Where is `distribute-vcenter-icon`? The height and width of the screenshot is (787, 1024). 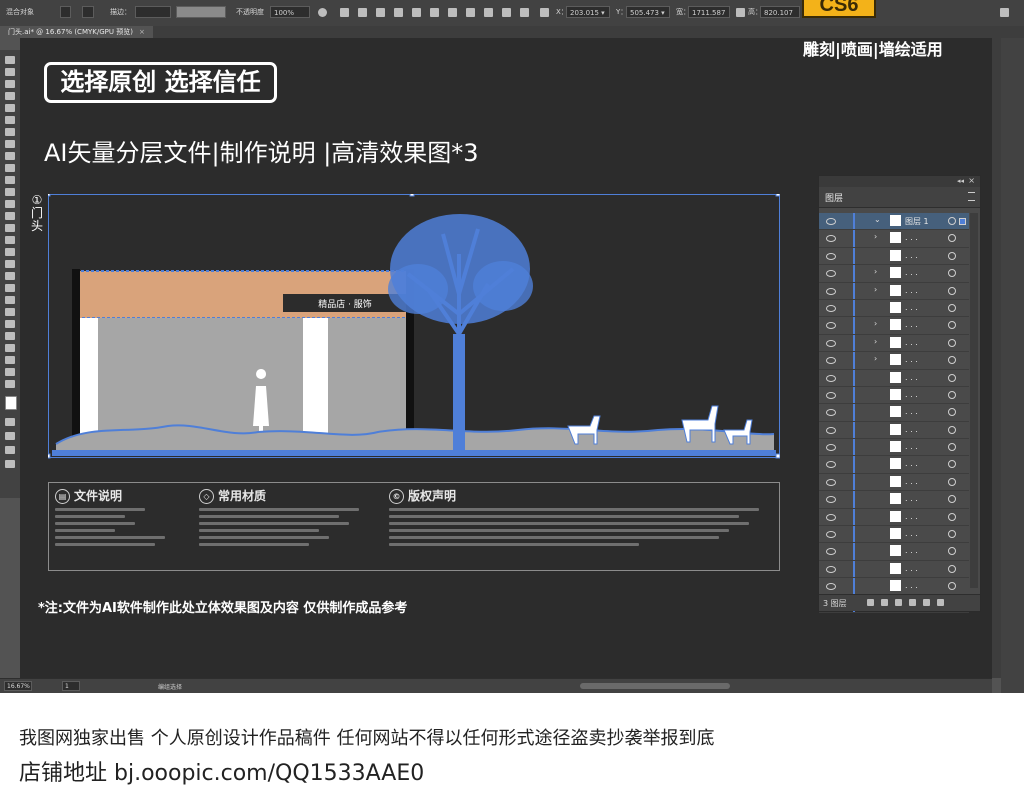 distribute-vcenter-icon is located at coordinates (470, 12).